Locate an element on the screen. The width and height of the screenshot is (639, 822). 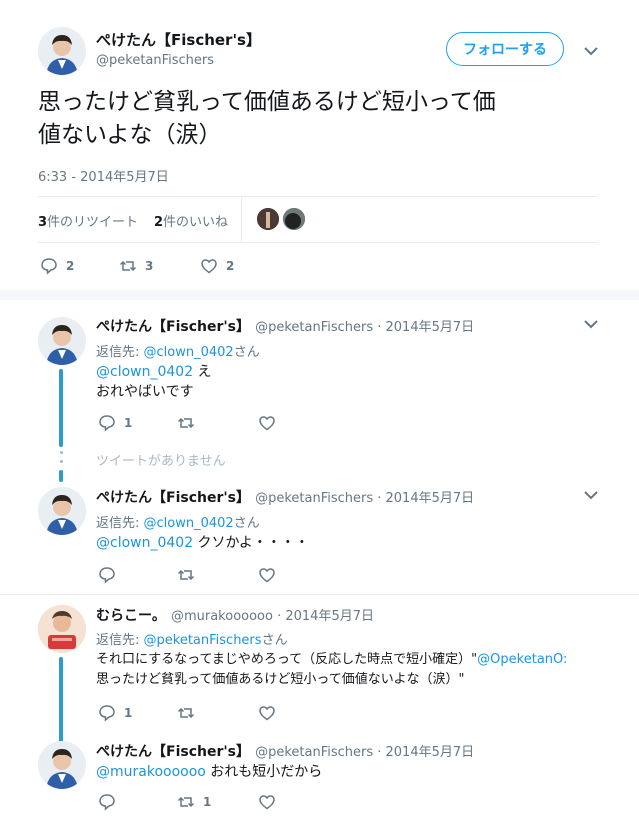
reply-button: 2 is located at coordinates (57, 266).